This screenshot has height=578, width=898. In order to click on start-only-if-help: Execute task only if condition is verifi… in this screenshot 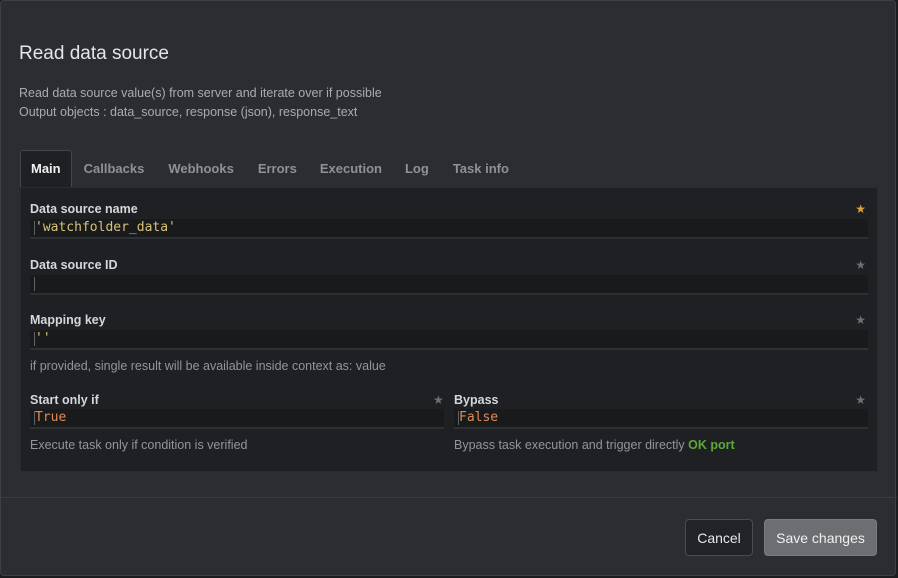, I will do `click(139, 445)`.